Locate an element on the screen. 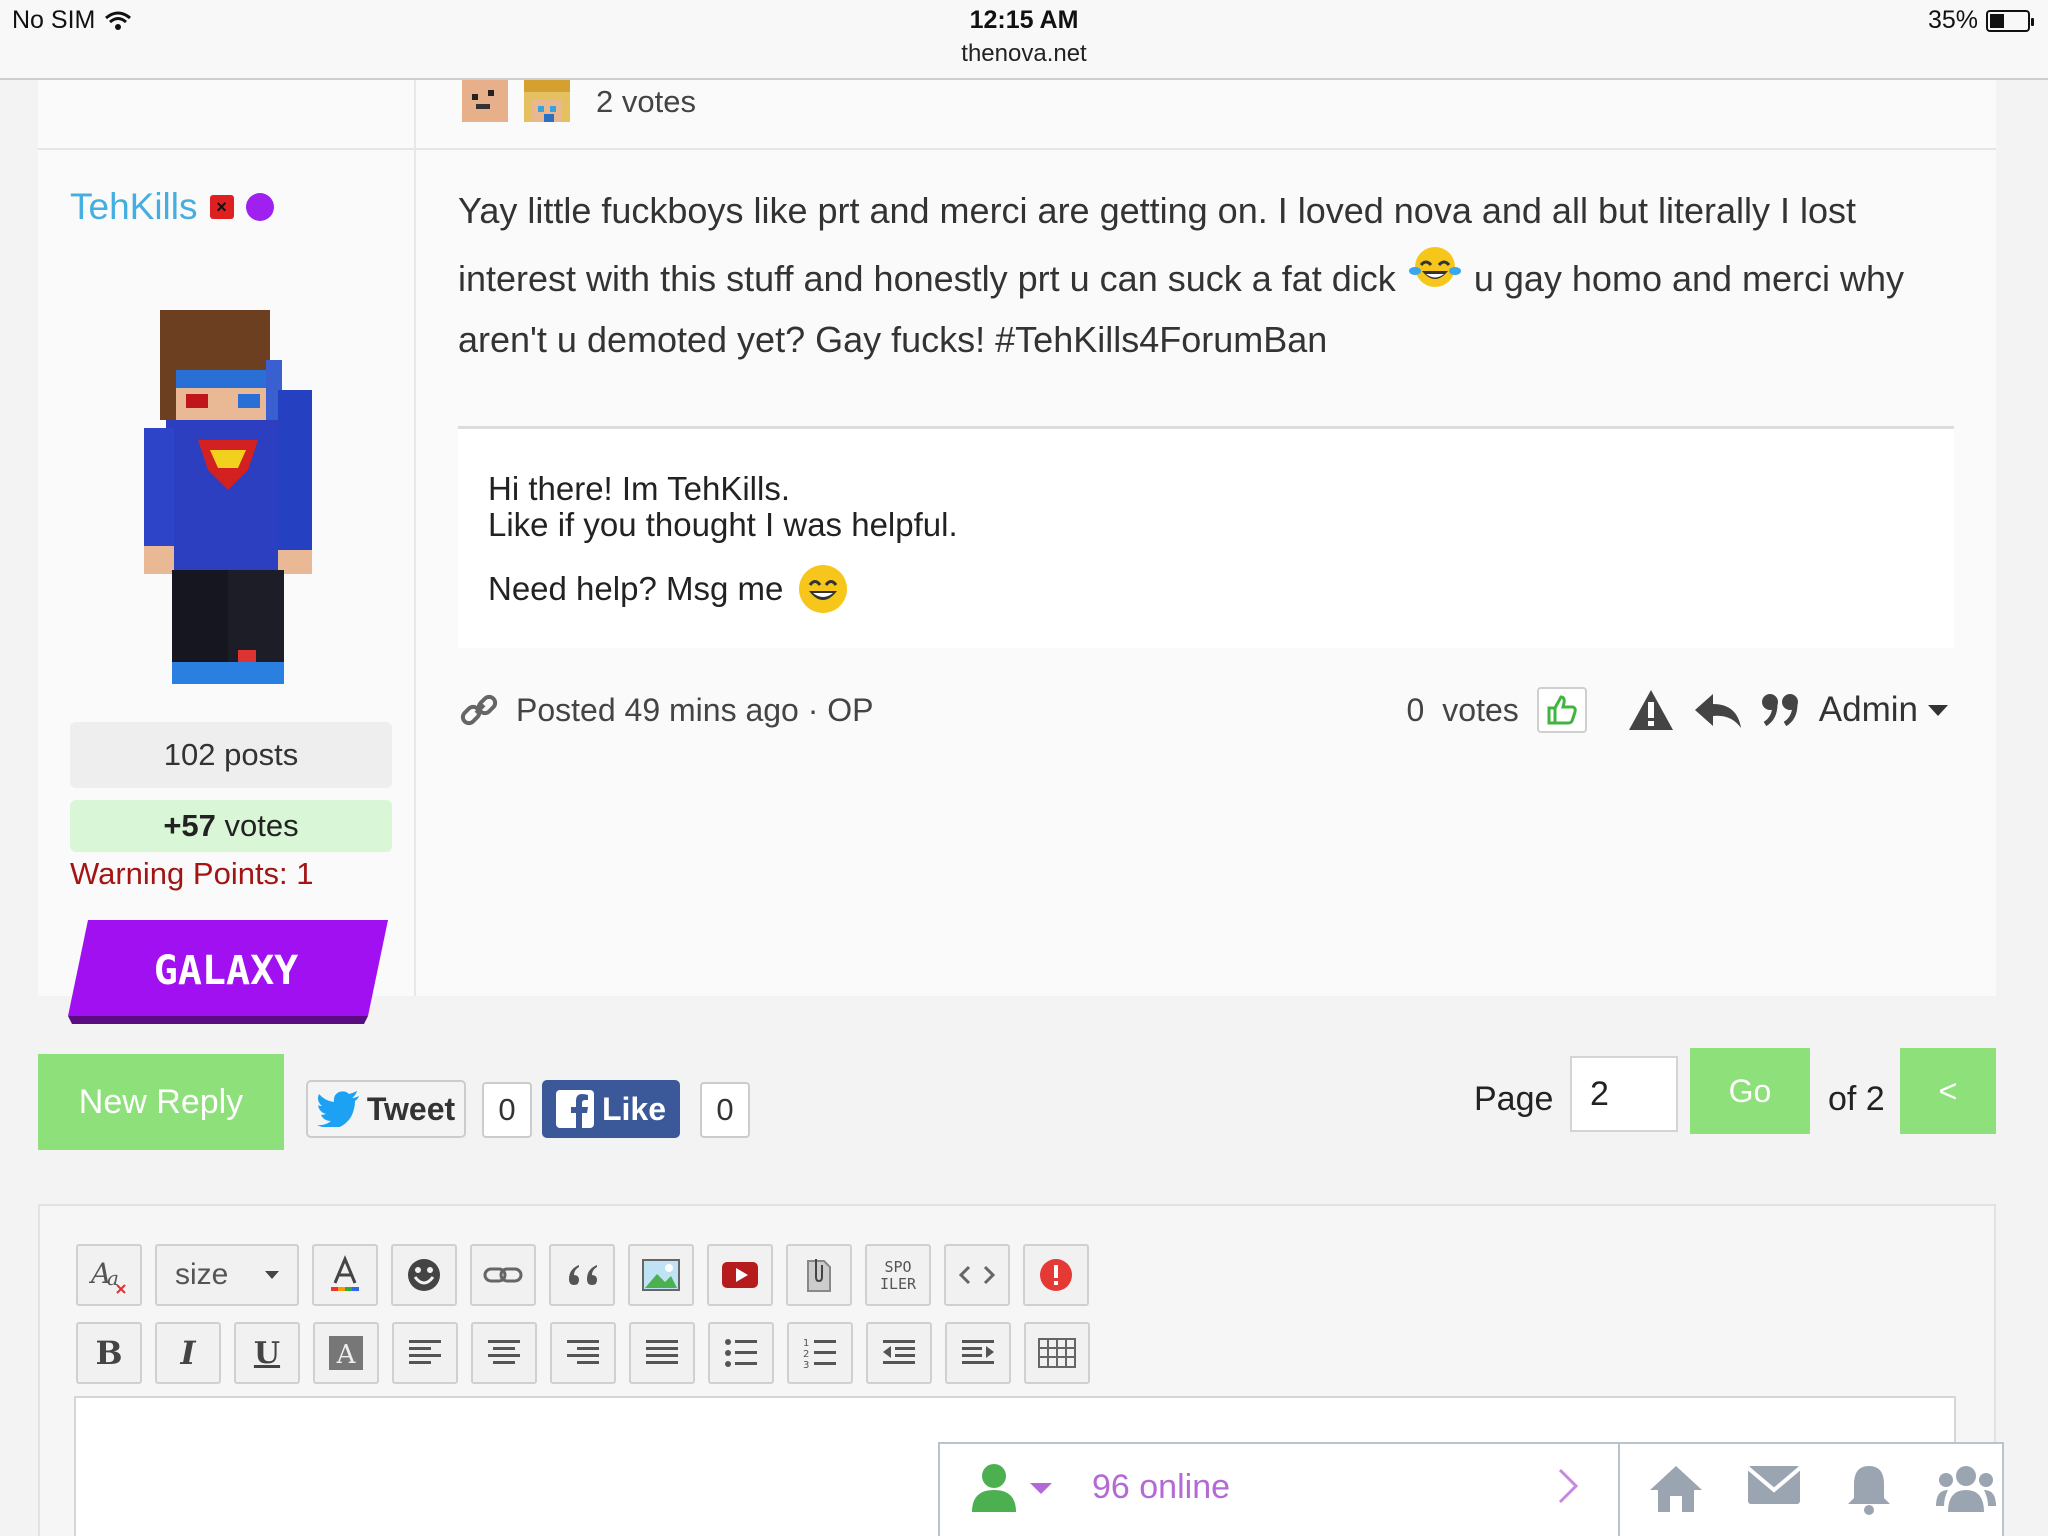 The height and width of the screenshot is (1536, 2048). svg-text: 1 is located at coordinates (806, 1343).